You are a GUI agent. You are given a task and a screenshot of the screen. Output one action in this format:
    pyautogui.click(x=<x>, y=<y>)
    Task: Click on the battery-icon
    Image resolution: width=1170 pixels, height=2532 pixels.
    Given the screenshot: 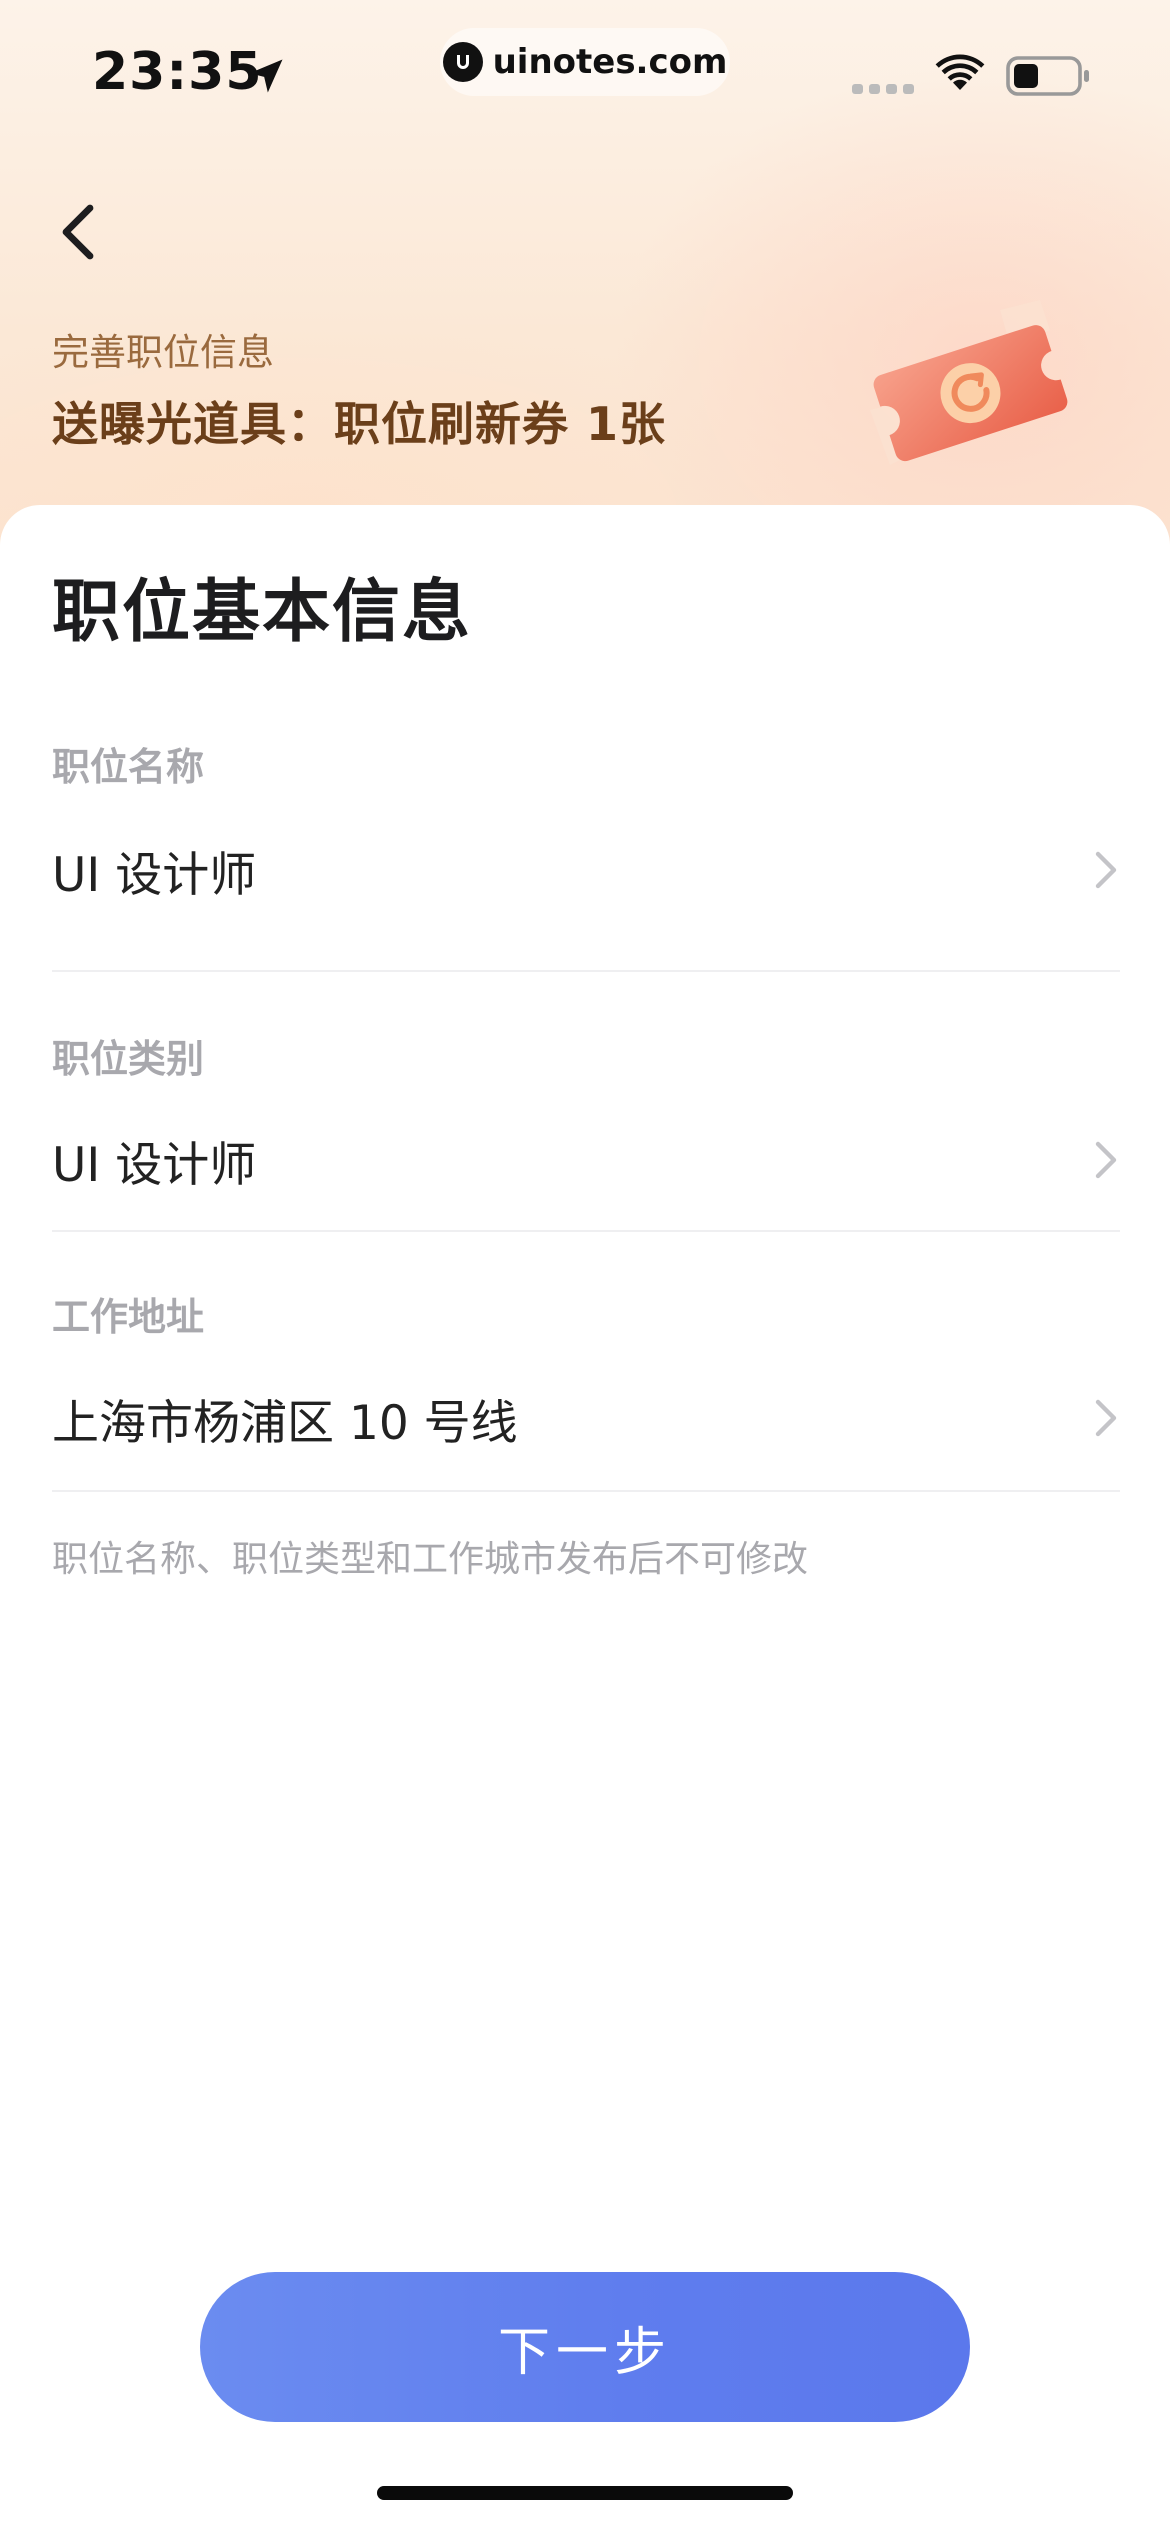 What is the action you would take?
    pyautogui.click(x=1047, y=76)
    